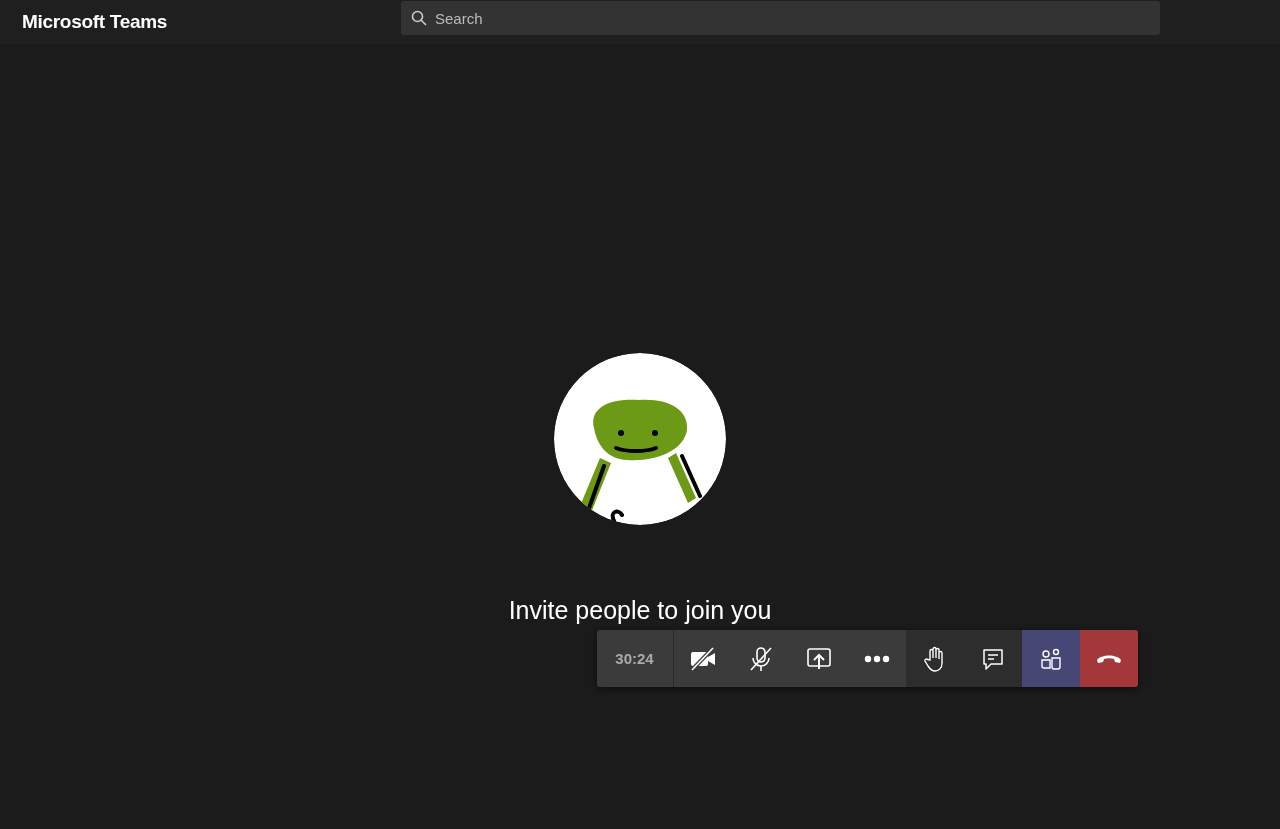  Describe the element at coordinates (780, 18) in the screenshot. I see `search-field: Search` at that location.